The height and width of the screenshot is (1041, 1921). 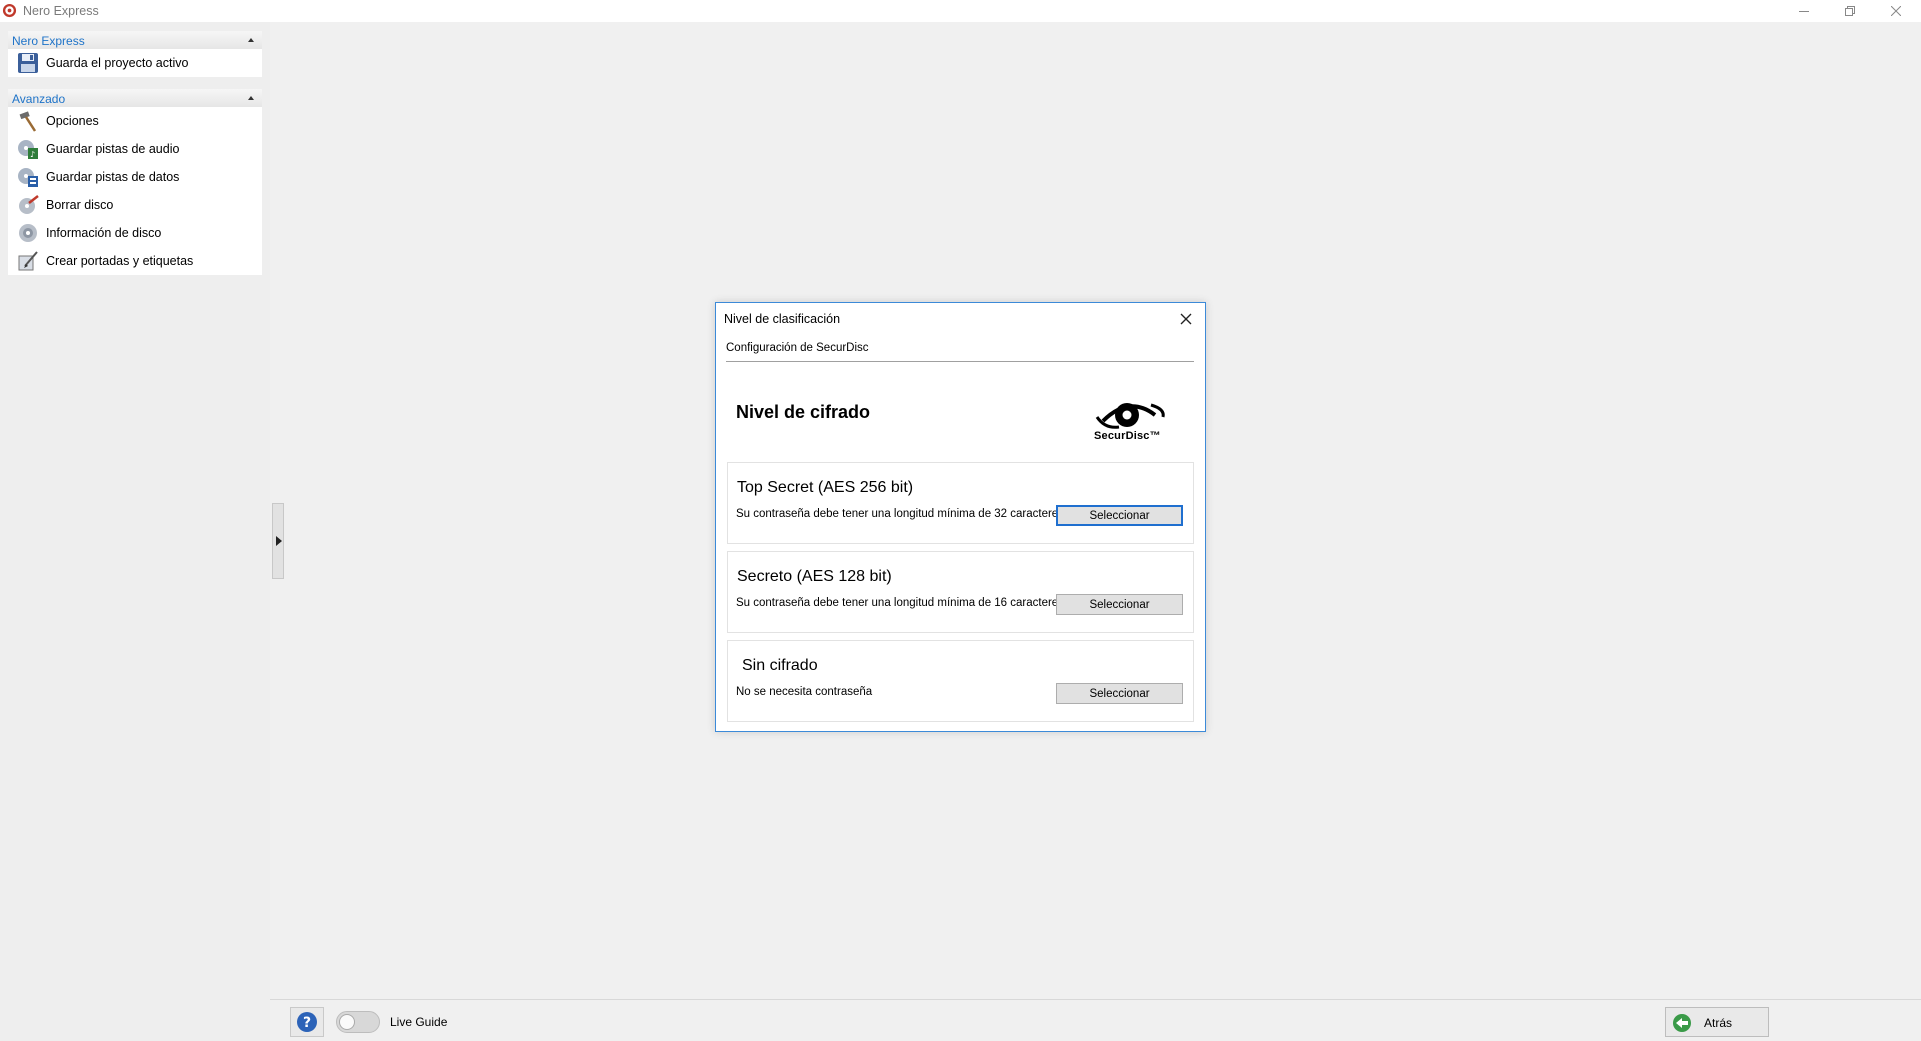 What do you see at coordinates (1682, 1023) in the screenshot?
I see `back-arrow-icon` at bounding box center [1682, 1023].